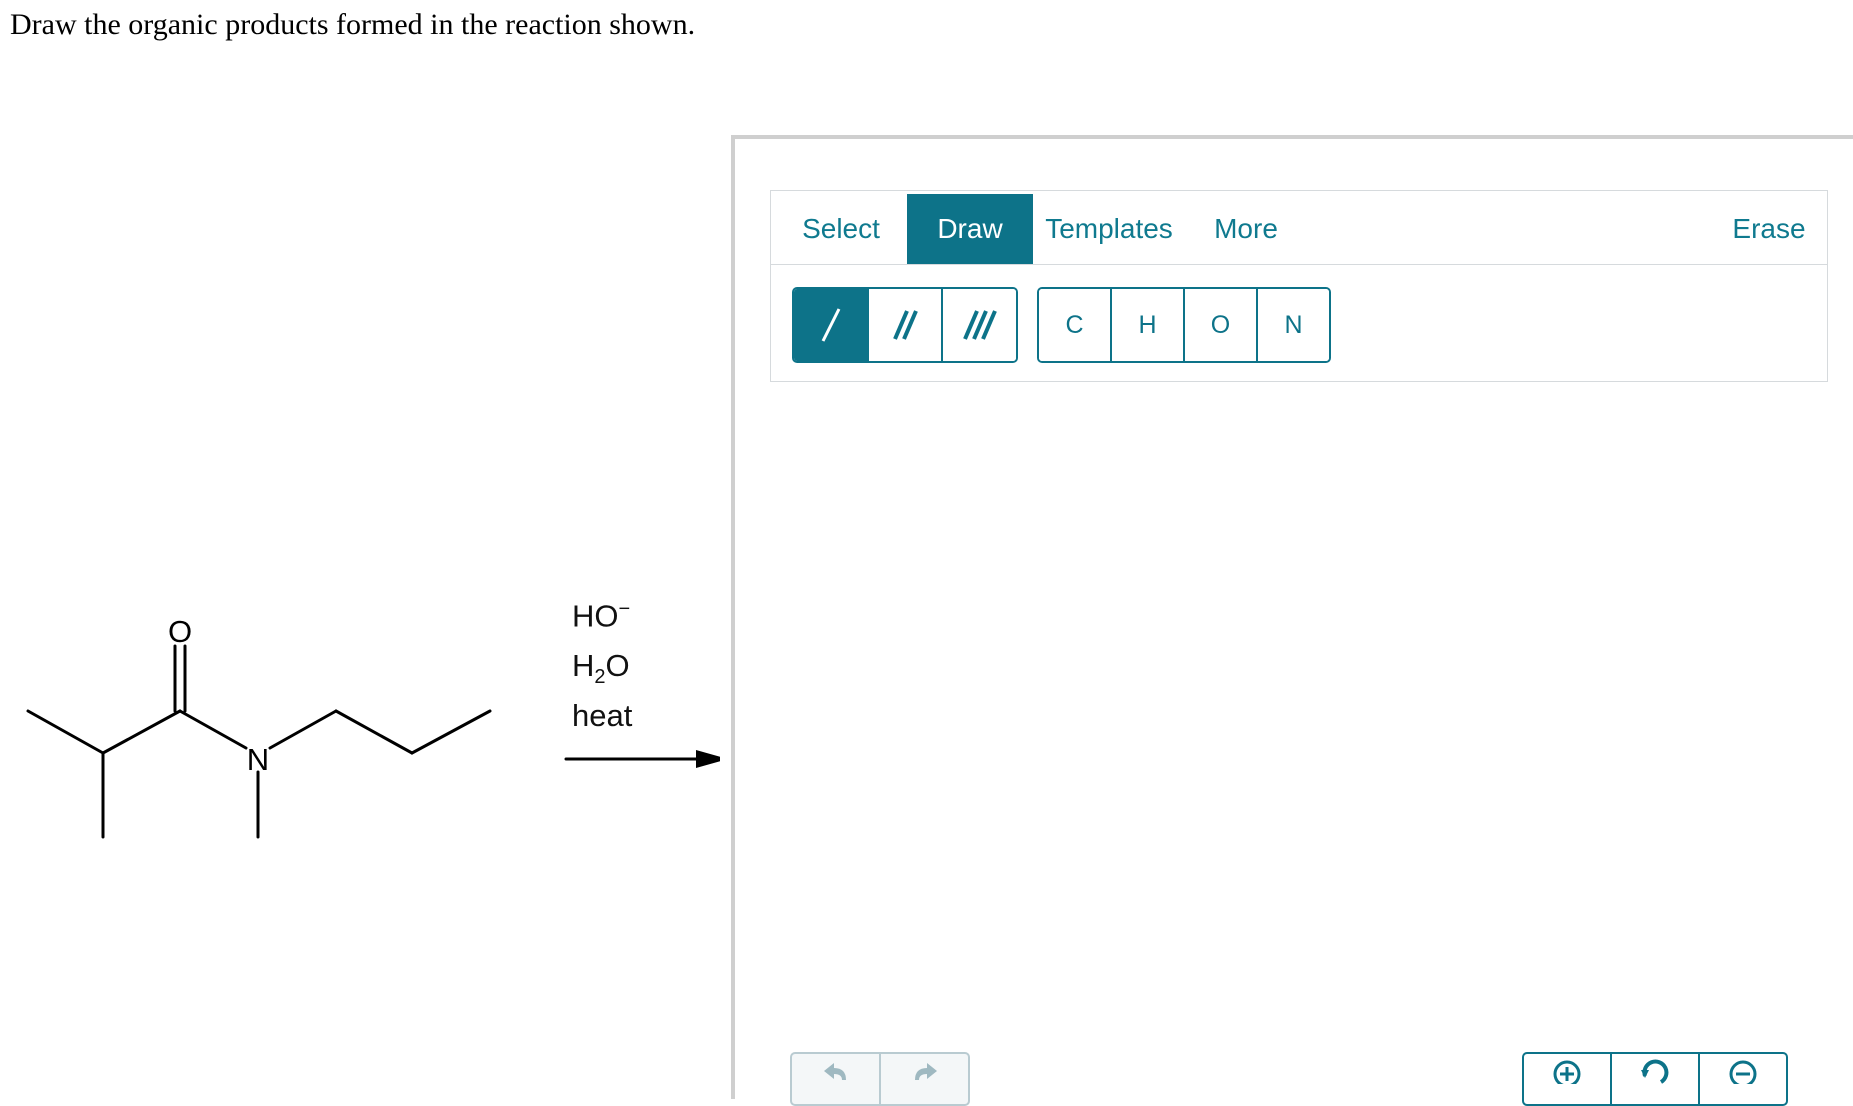  I want to click on zoom-out-icon, so click(1743, 1072).